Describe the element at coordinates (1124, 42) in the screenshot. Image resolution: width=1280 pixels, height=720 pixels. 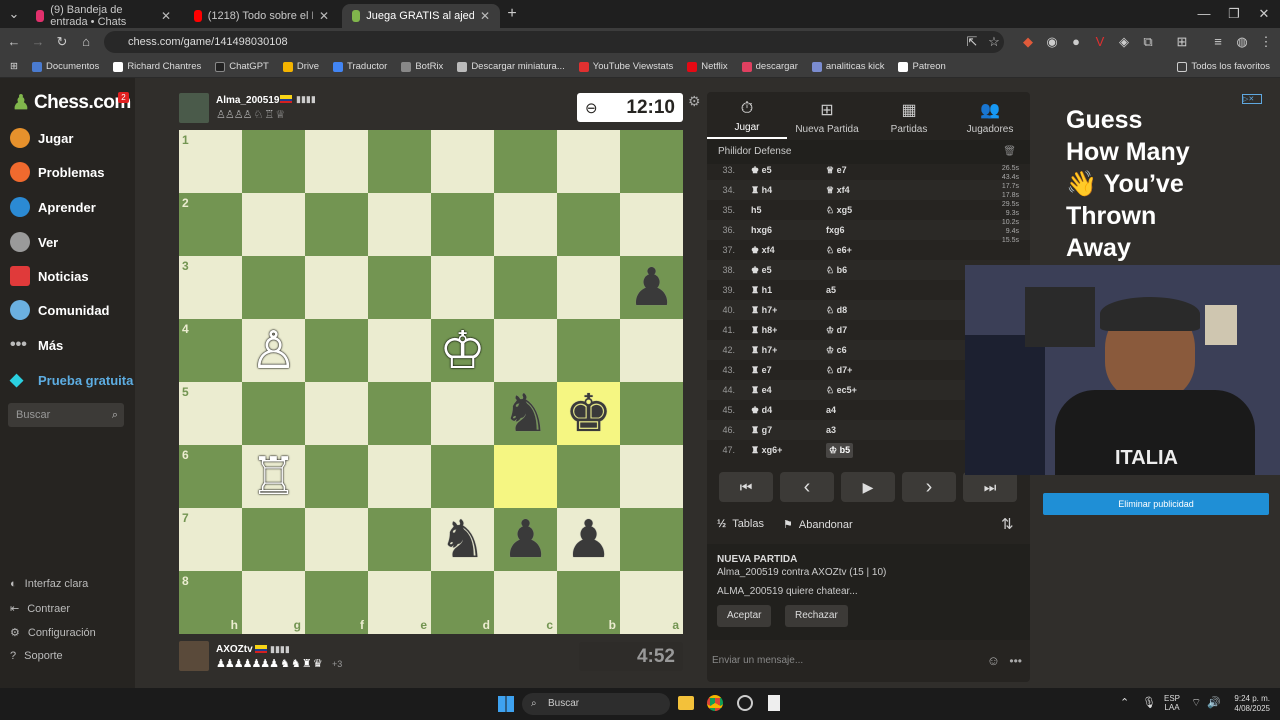
I see `extension-icon: ◈` at that location.